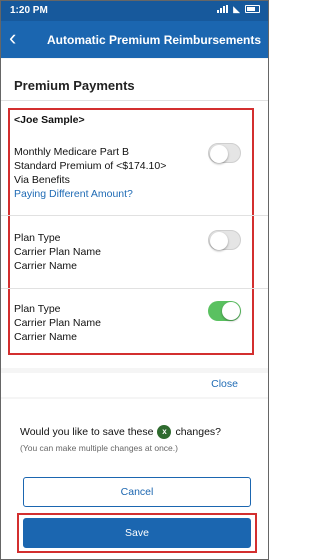 The image size is (320, 560). I want to click on page-title: Automatic Premium Reimbursements, so click(154, 40).